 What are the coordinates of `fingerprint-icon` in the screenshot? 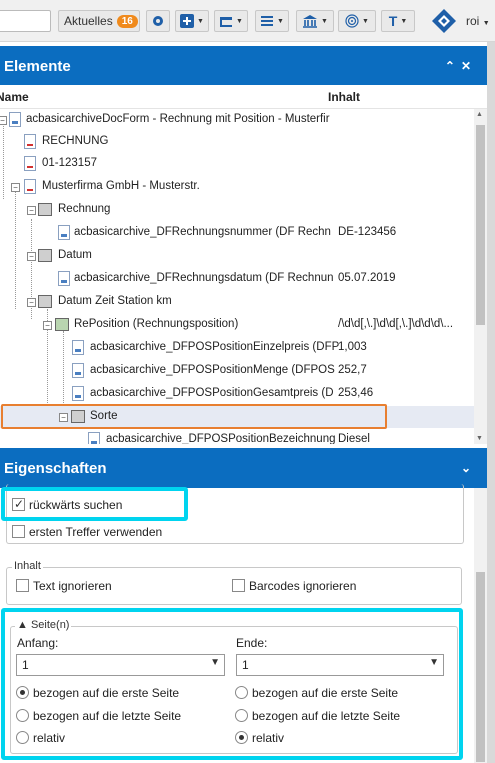 It's located at (352, 21).